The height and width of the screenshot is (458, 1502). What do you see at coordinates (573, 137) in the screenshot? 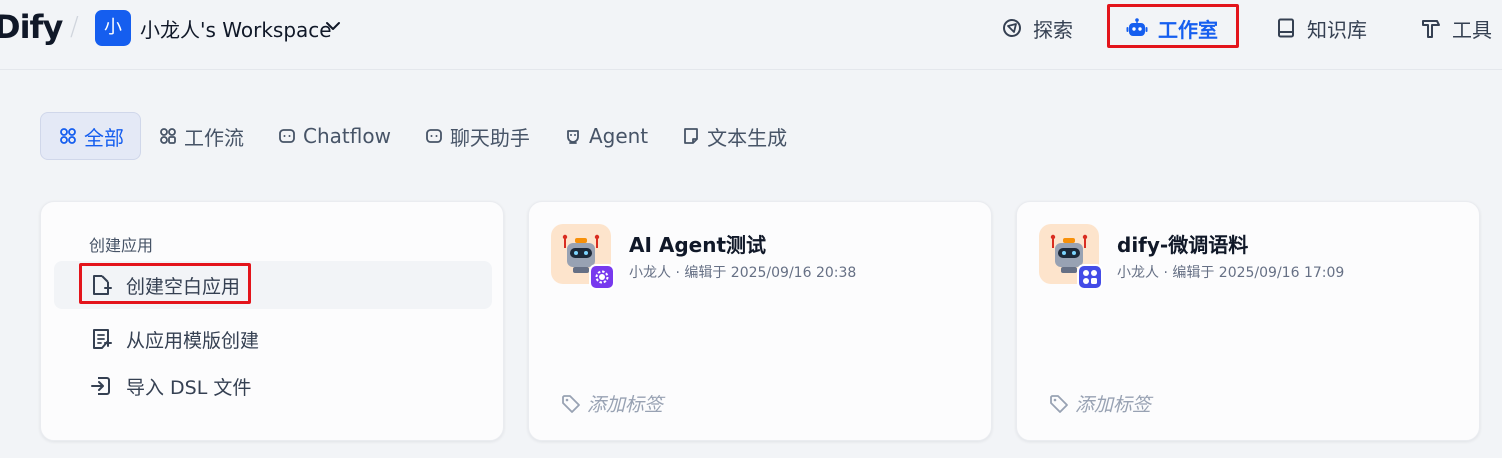
I see `agent-icon` at bounding box center [573, 137].